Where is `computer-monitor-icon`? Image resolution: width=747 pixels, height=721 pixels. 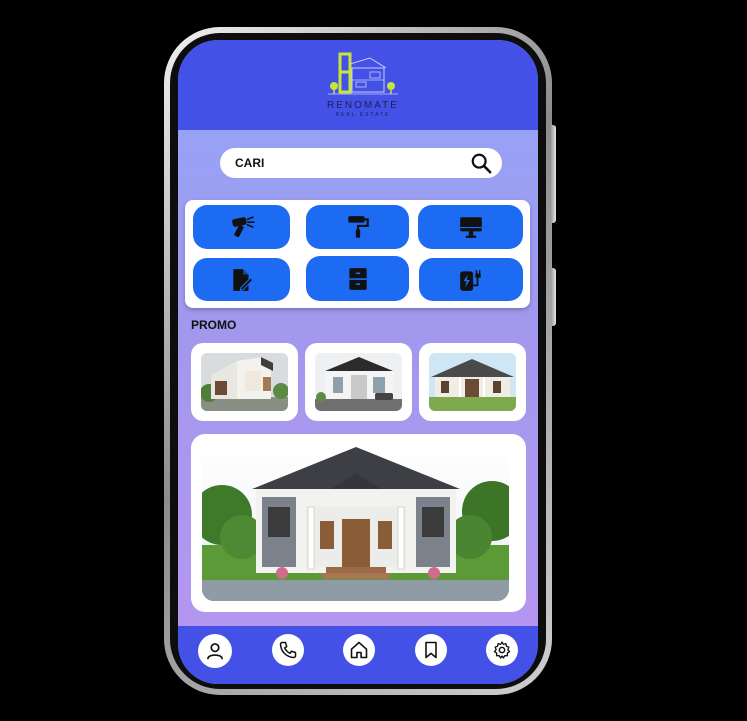 computer-monitor-icon is located at coordinates (470, 227).